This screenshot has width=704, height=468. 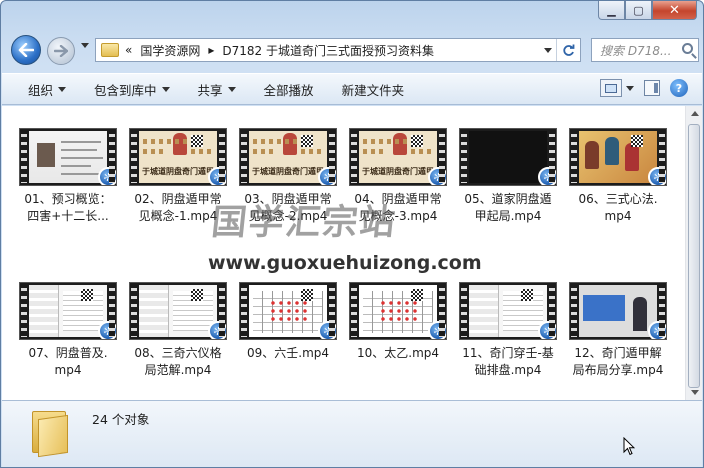 I want to click on preview-pane-icon, so click(x=656, y=88).